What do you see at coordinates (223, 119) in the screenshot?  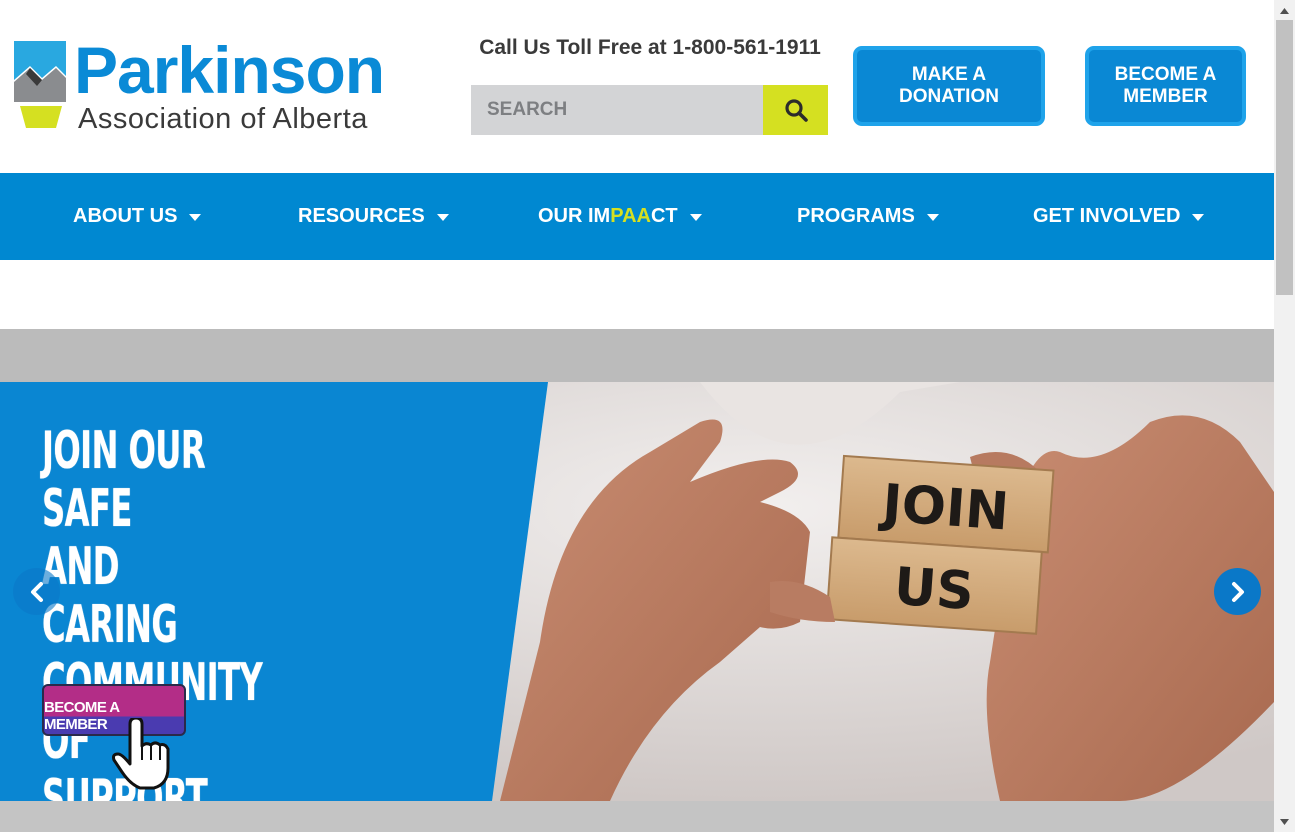 I see `logo-subtitle: Association of Alberta` at bounding box center [223, 119].